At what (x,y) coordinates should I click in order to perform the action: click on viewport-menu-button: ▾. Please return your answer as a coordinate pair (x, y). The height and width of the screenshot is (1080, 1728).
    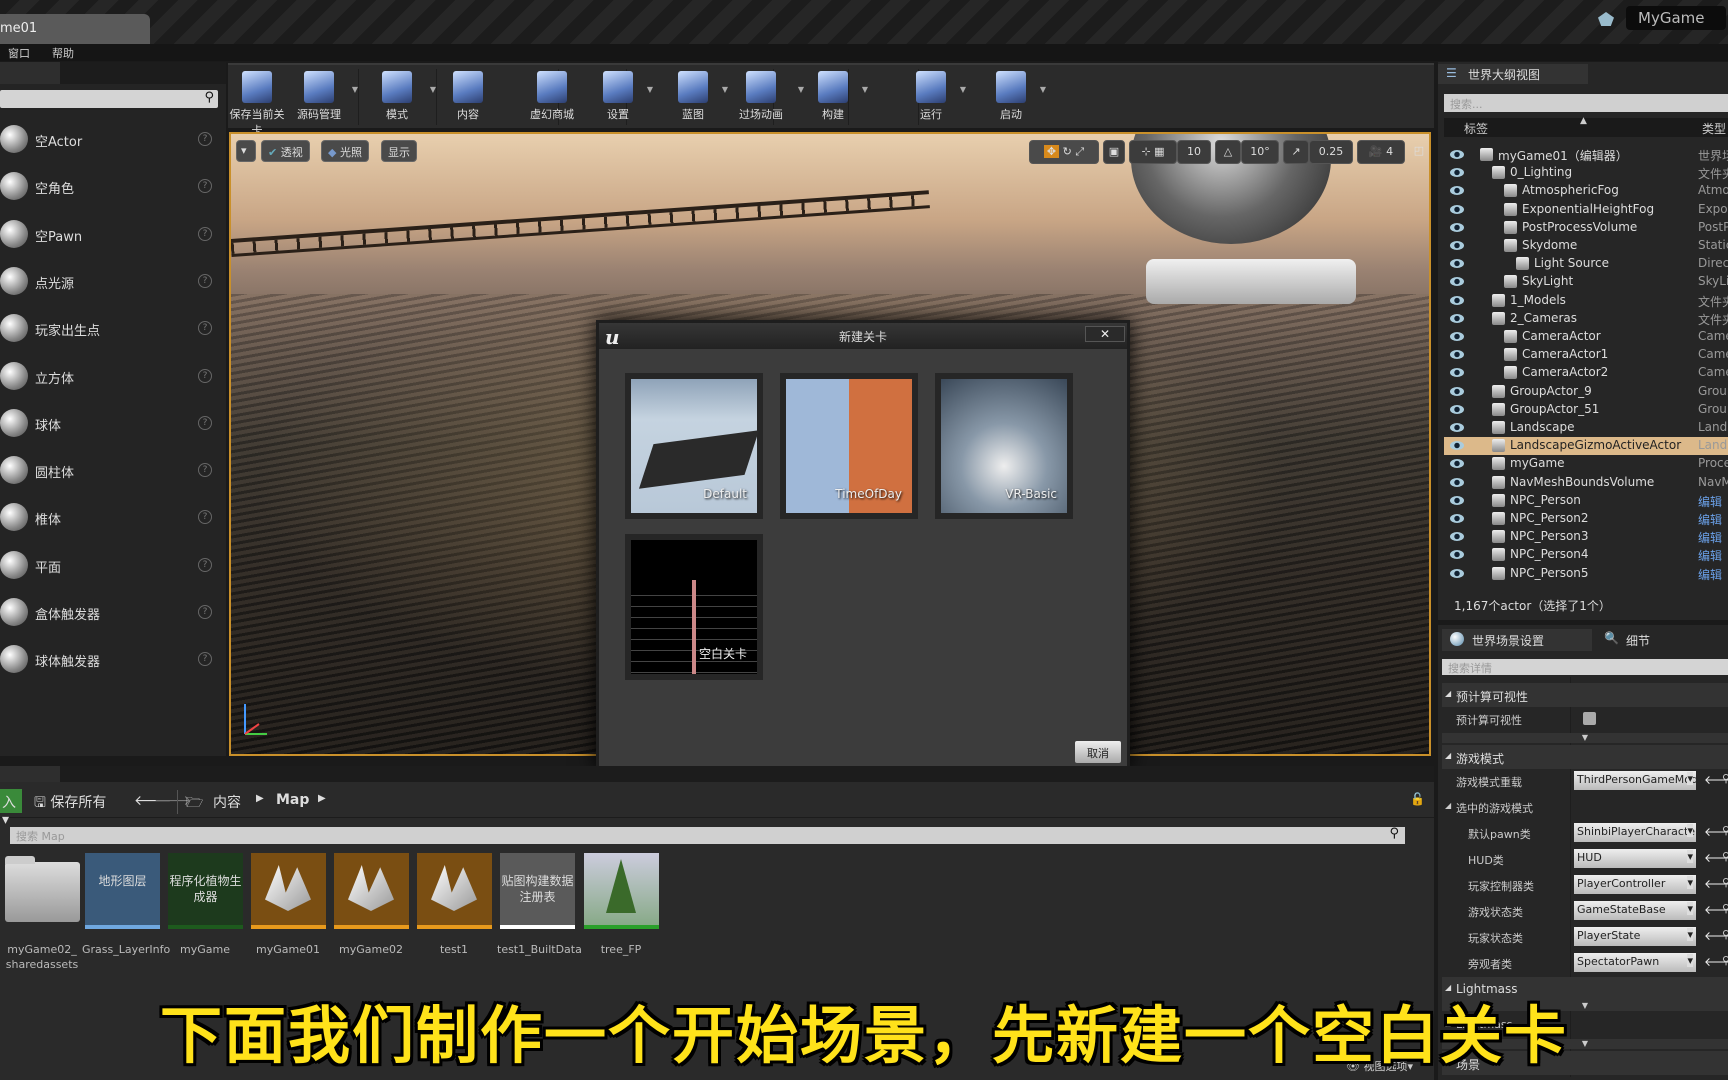
    Looking at the image, I should click on (246, 151).